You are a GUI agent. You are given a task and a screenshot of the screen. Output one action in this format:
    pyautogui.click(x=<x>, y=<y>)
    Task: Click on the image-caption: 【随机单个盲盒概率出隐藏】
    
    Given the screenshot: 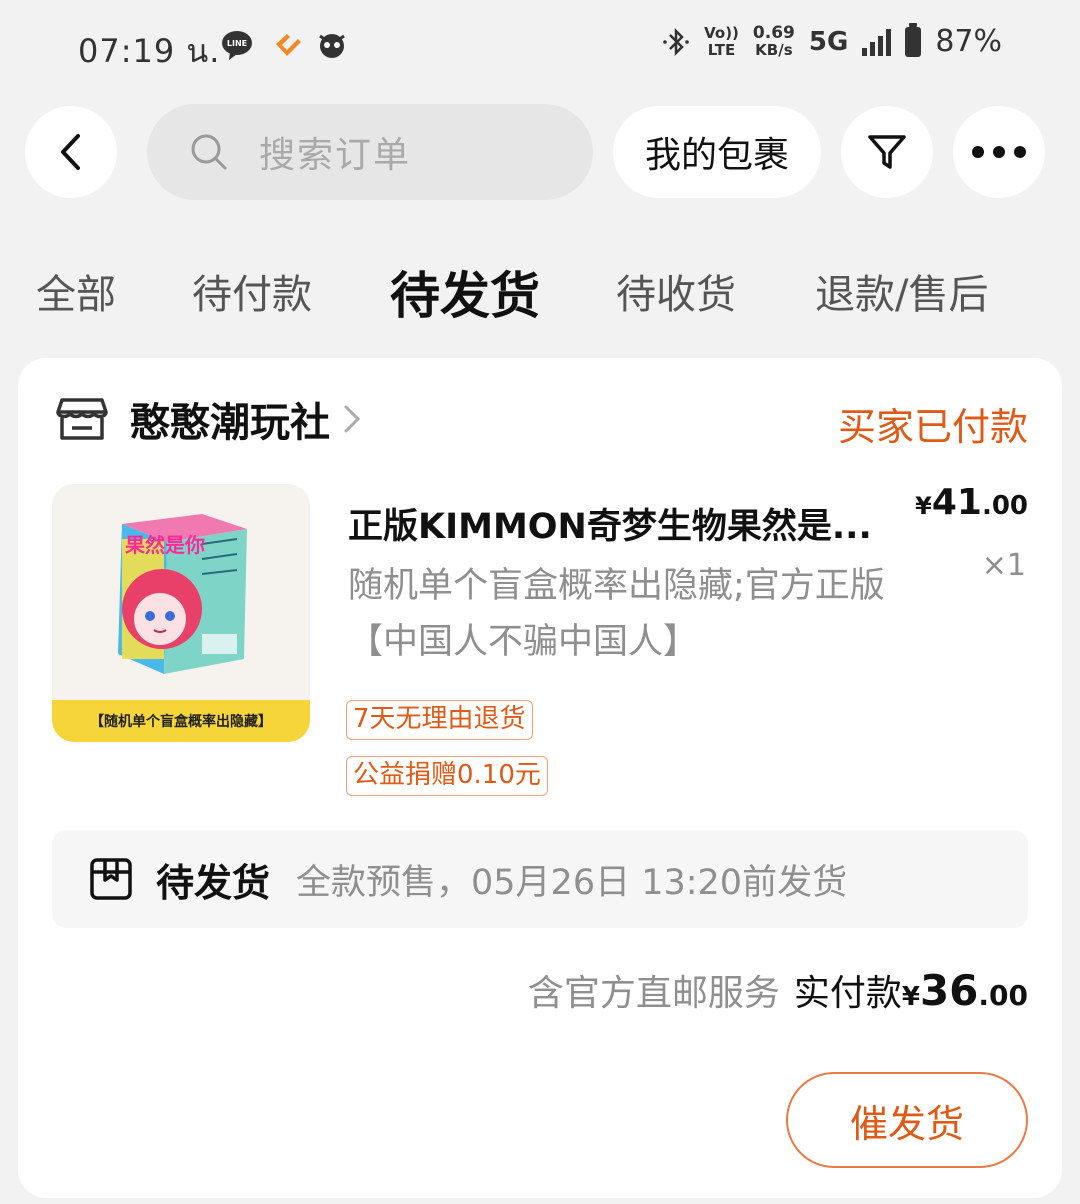 What is the action you would take?
    pyautogui.click(x=181, y=721)
    